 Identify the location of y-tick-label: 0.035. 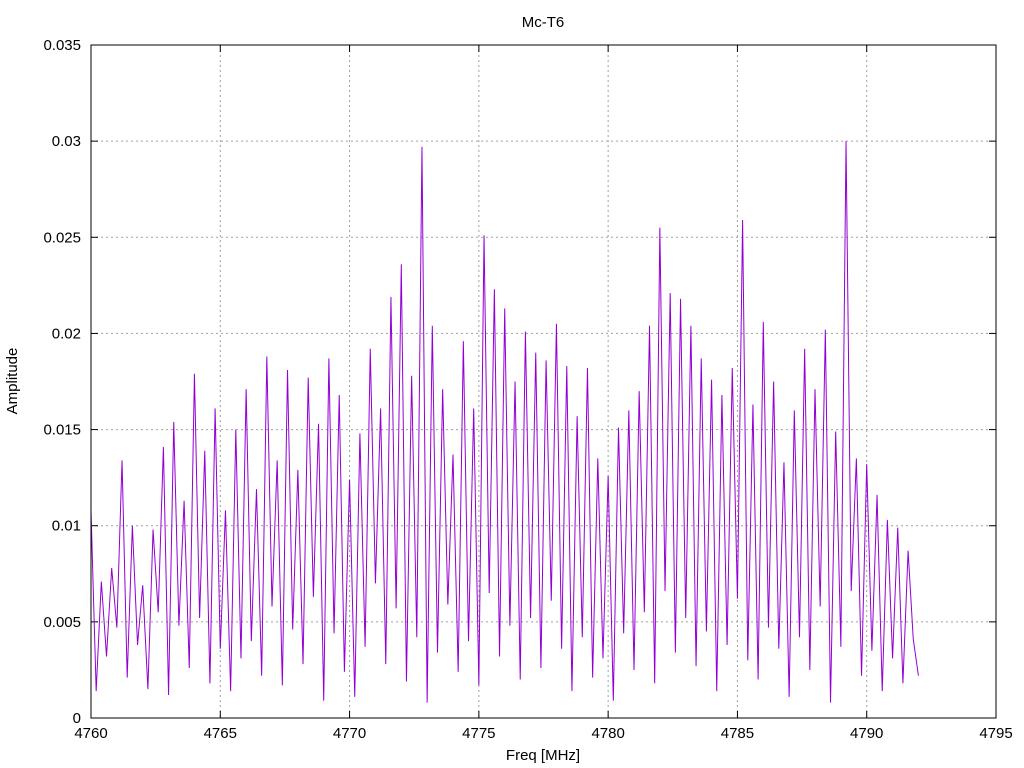
(62, 45).